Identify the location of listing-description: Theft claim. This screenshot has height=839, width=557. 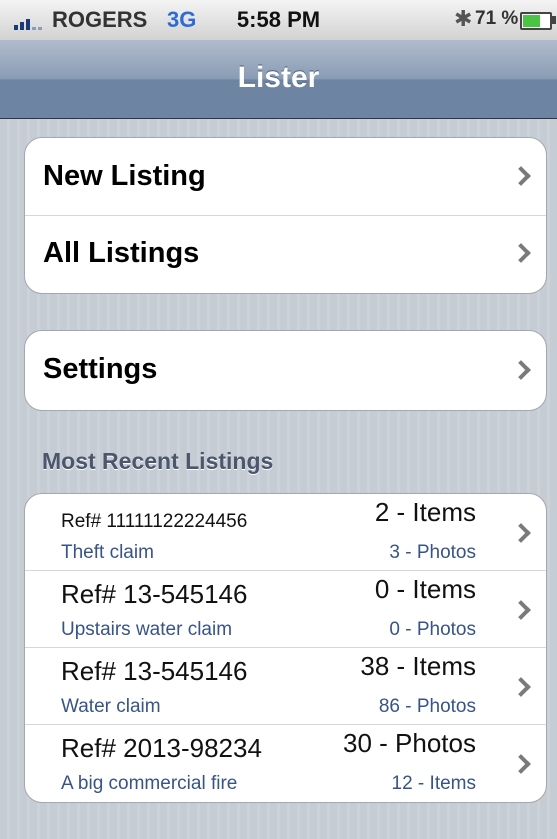
(107, 552).